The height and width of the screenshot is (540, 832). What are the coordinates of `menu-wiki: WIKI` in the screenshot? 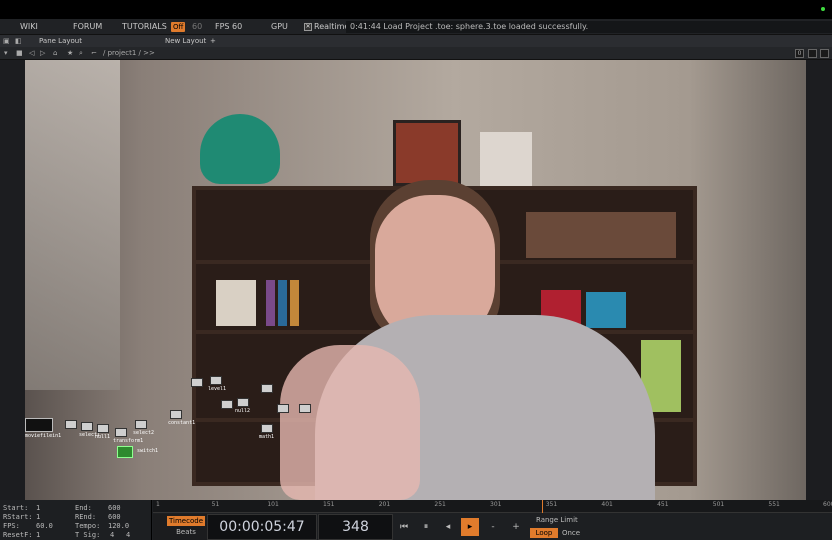 It's located at (29, 27).